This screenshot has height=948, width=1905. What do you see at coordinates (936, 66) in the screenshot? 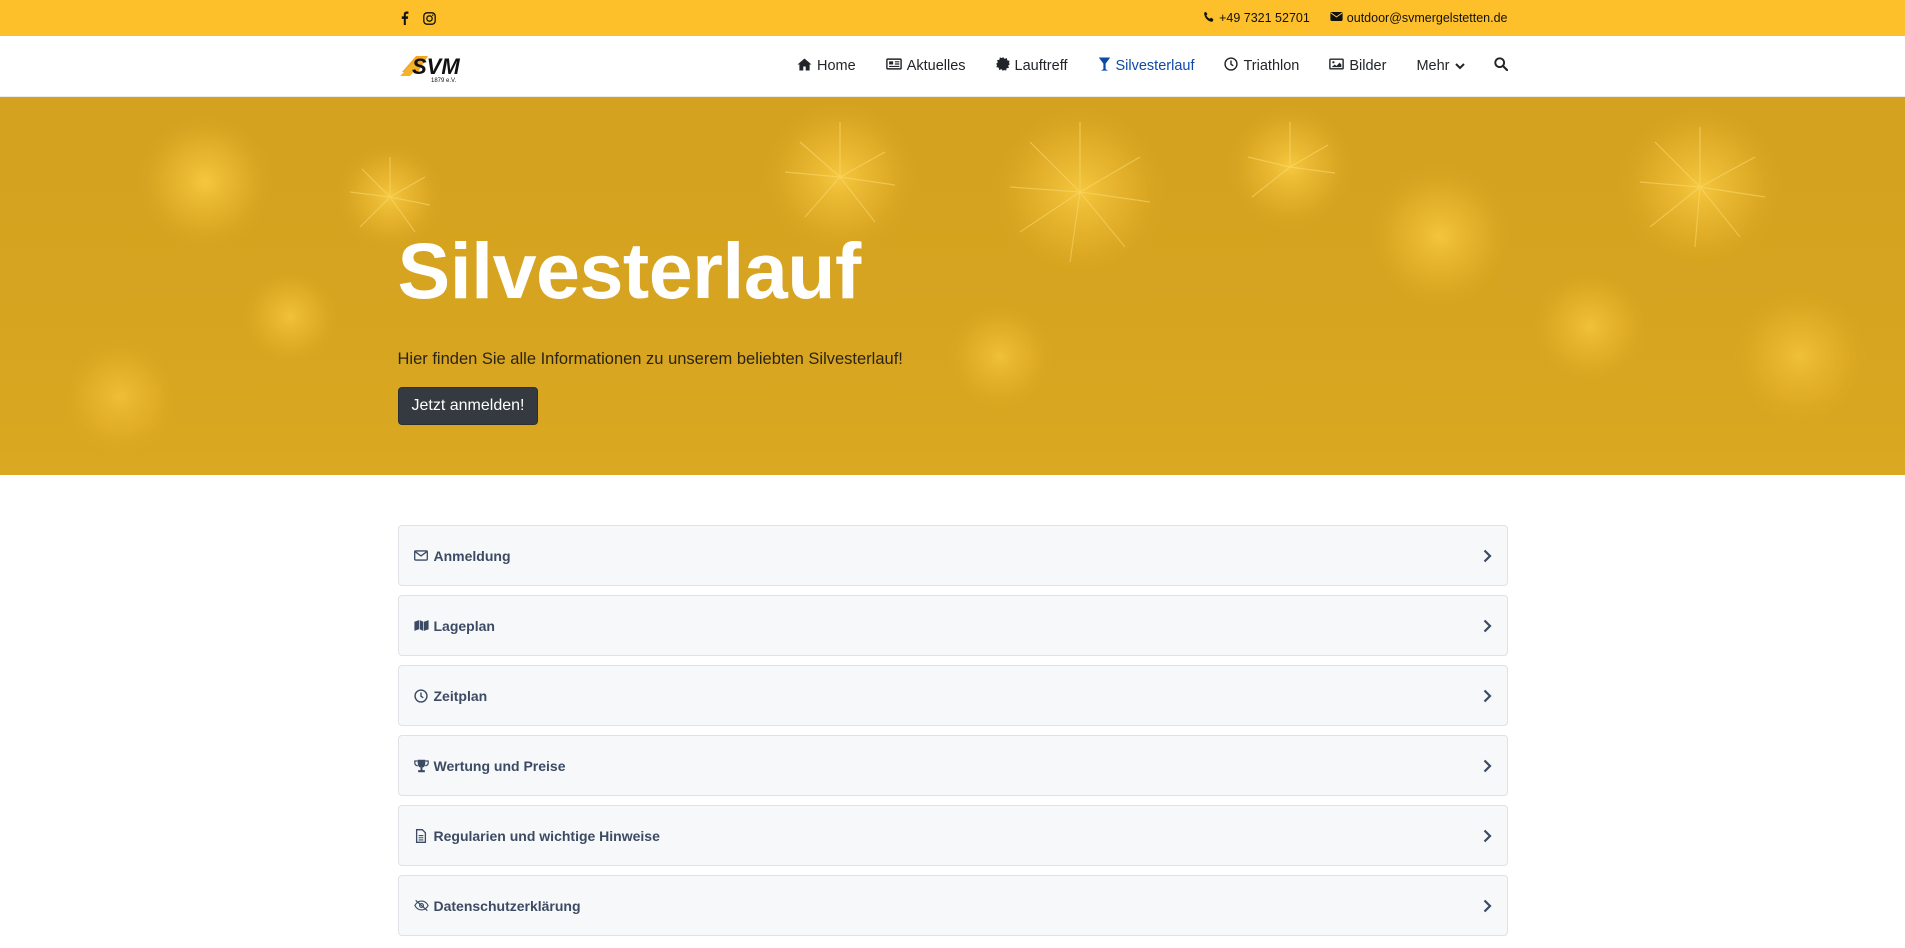
I see `nav-label-aktuelles: Aktuelles` at bounding box center [936, 66].